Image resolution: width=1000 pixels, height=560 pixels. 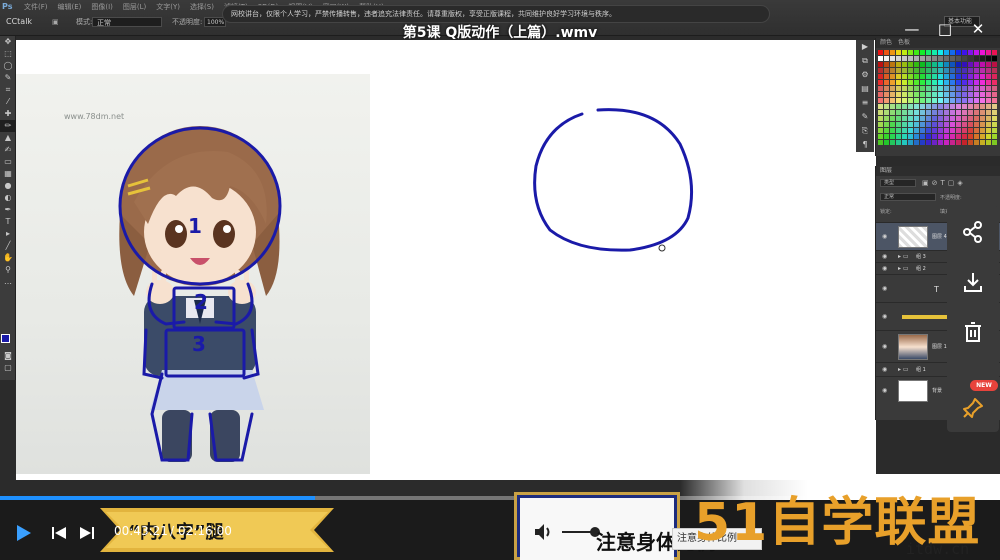 What do you see at coordinates (24, 533) in the screenshot?
I see `play-button` at bounding box center [24, 533].